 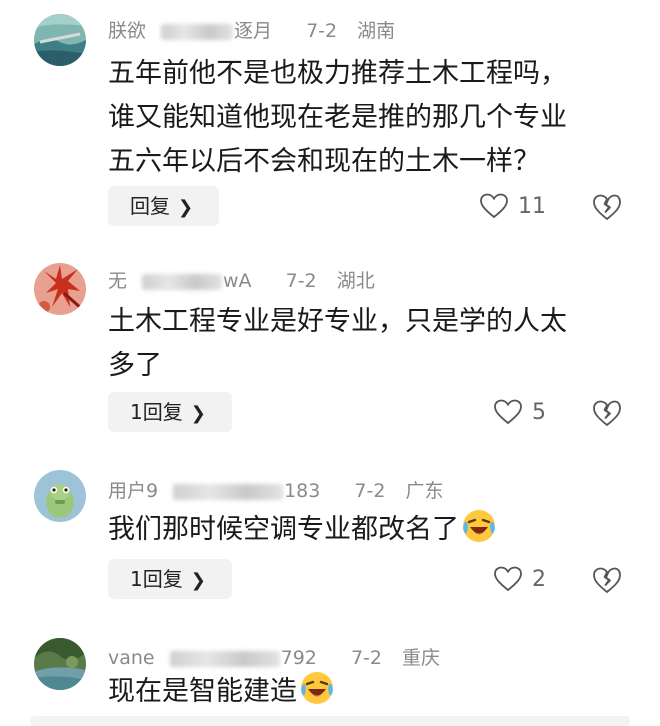 I want to click on comment-location: 湖北, so click(x=355, y=281).